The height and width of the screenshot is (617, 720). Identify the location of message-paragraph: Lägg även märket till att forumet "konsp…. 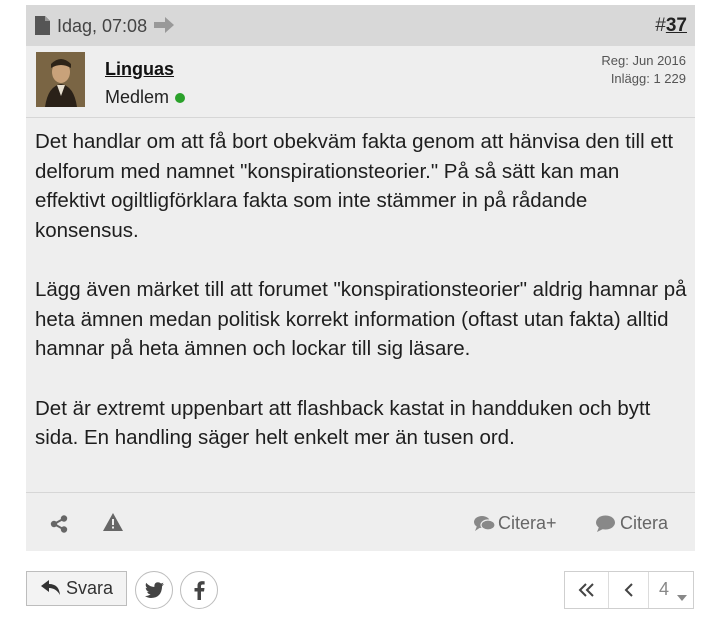
(361, 319).